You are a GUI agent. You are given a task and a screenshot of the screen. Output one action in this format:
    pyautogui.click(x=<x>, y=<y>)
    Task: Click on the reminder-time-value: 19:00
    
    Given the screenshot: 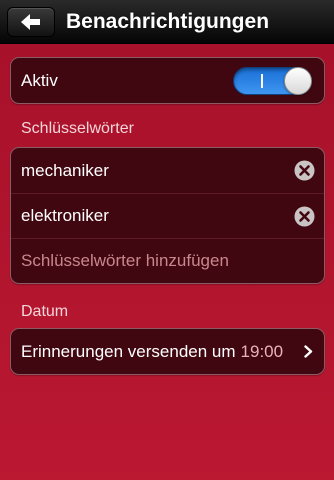 What is the action you would take?
    pyautogui.click(x=262, y=351)
    